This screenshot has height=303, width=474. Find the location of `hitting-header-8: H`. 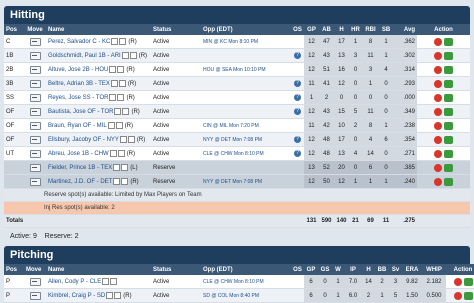

hitting-header-8: H is located at coordinates (341, 29).